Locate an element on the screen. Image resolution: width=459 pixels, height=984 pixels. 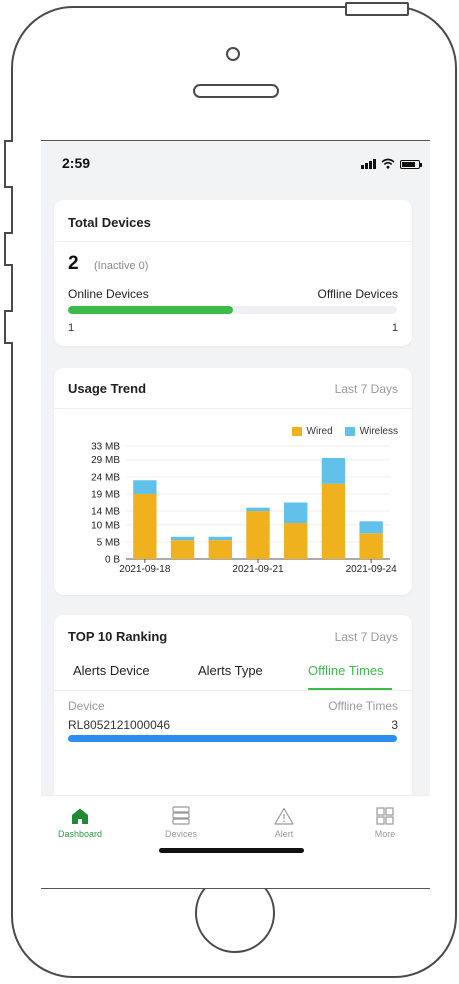
power-button is located at coordinates (377, 9).